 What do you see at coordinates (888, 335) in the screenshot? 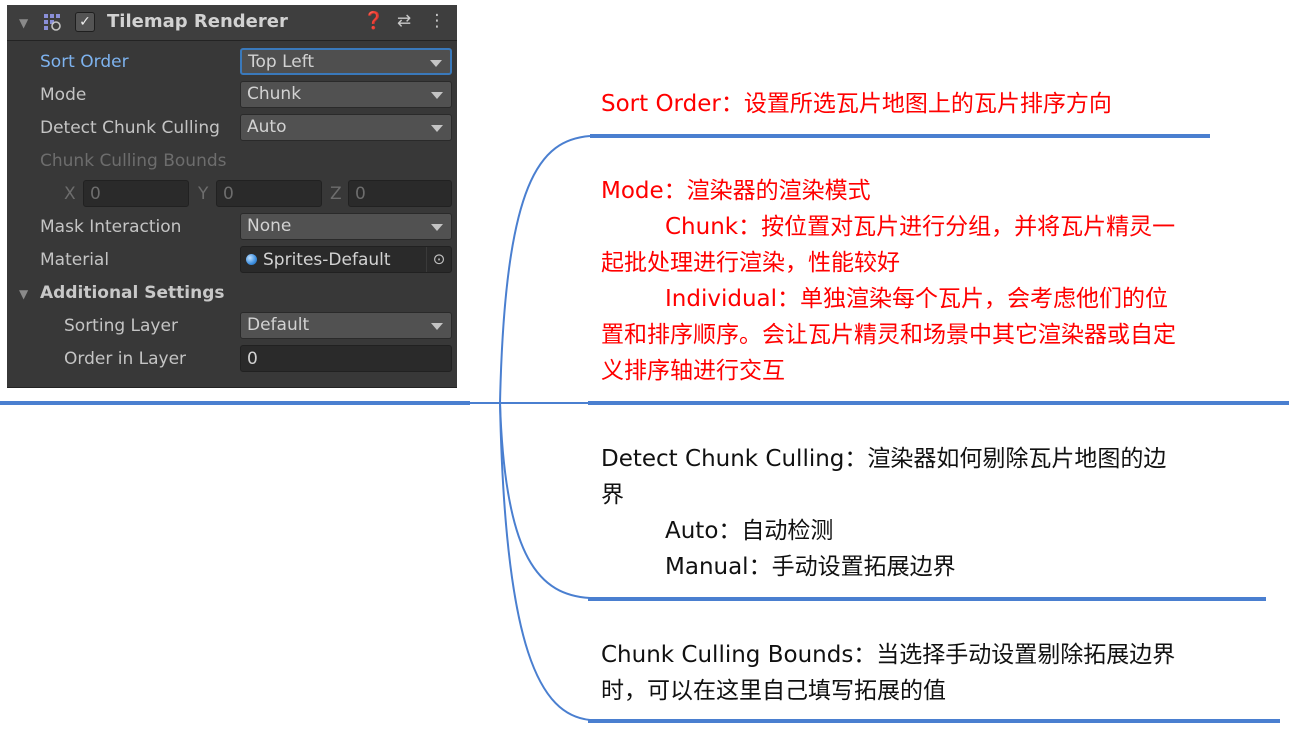
I see `note-mode-individual-cont: 置和排序顺序。会让瓦片精灵和场景中其它渲染器或自定` at bounding box center [888, 335].